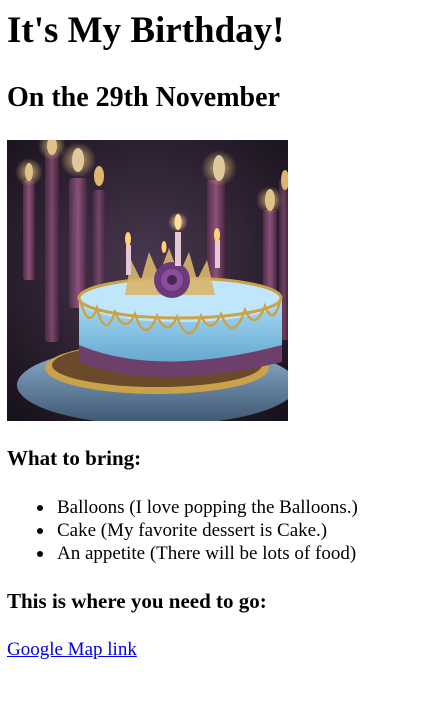  What do you see at coordinates (146, 30) in the screenshot?
I see `page-title: It's My Birthday!` at bounding box center [146, 30].